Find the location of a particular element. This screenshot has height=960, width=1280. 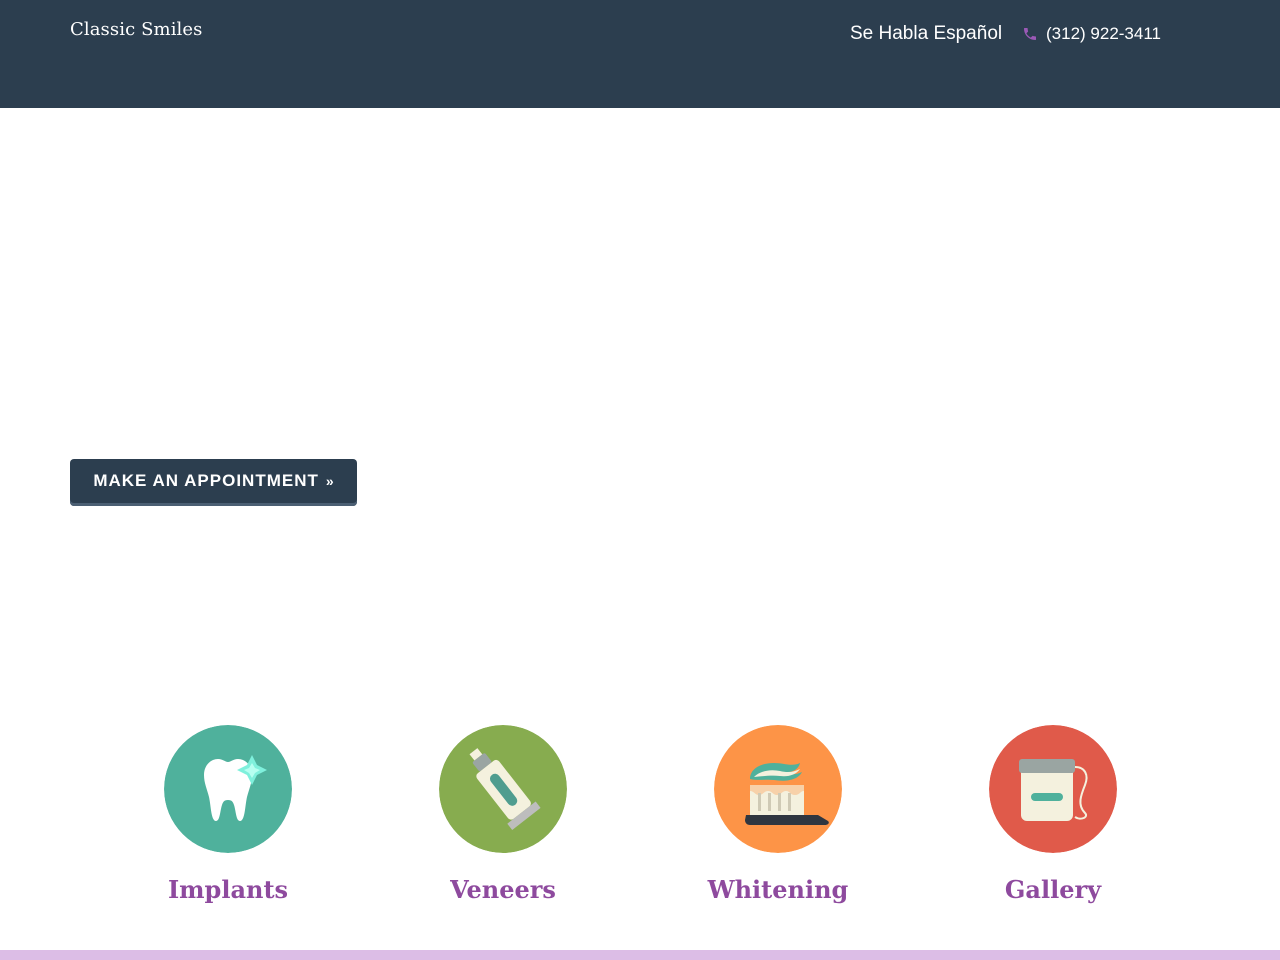

brand-logo-link: Classic Smiles is located at coordinates (136, 29).